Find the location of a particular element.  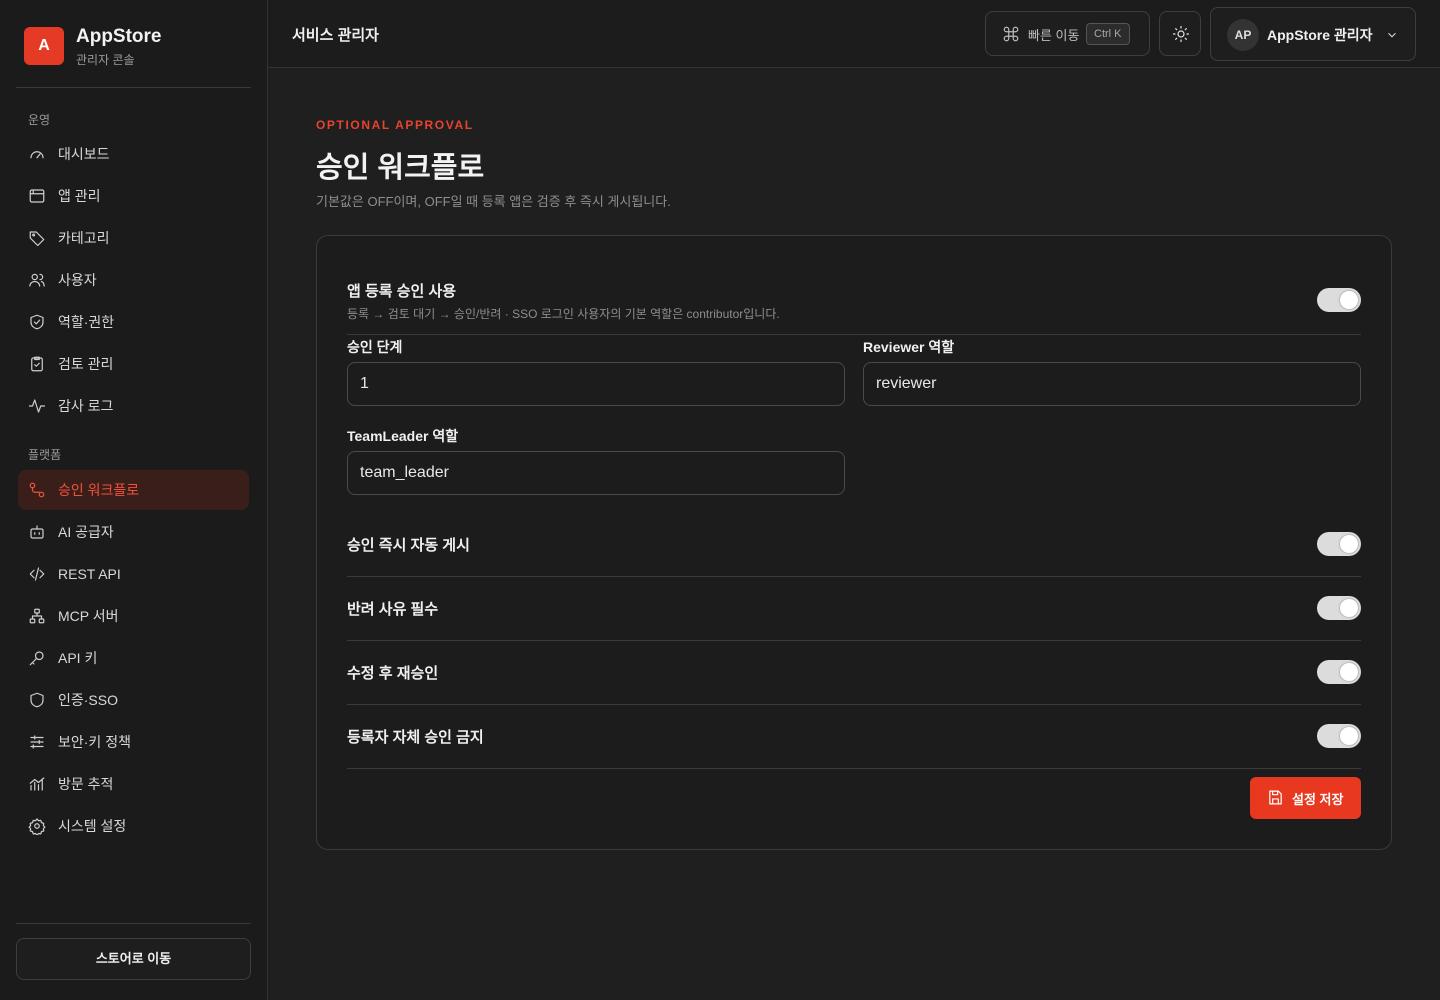

sidebar-item-roles: 역할·권한 is located at coordinates (133, 322).